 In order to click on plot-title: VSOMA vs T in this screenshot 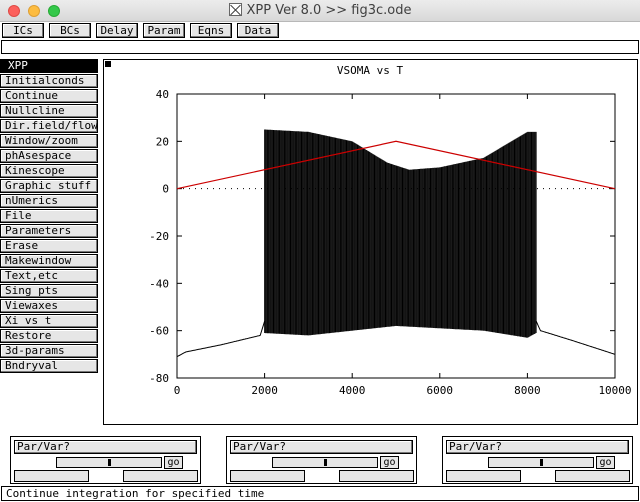, I will do `click(370, 70)`.